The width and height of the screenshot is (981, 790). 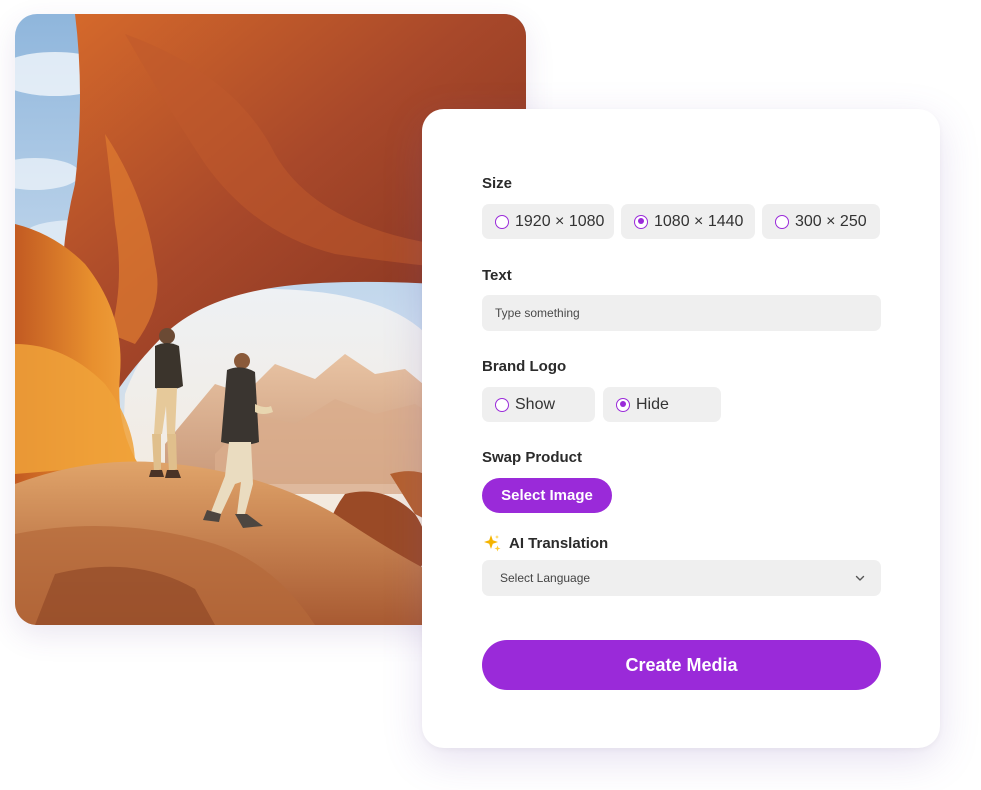 I want to click on size-option-label: 1920 × 1080, so click(x=560, y=221).